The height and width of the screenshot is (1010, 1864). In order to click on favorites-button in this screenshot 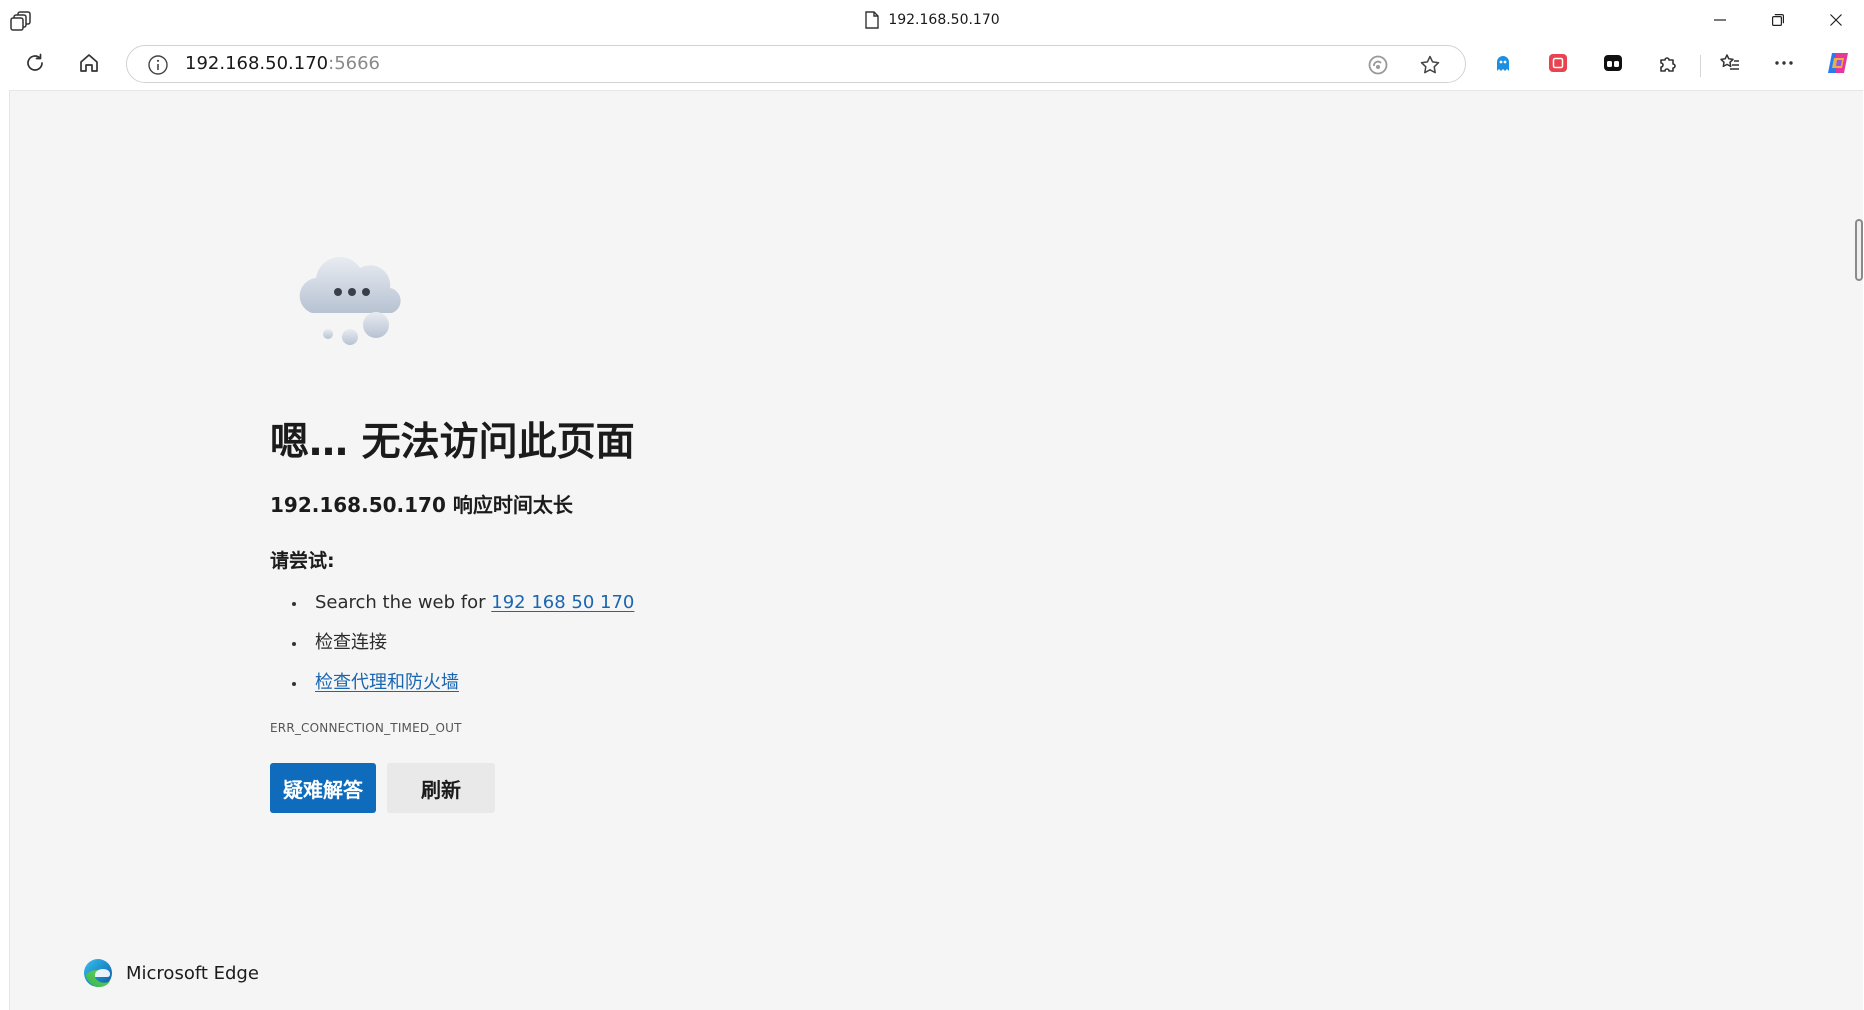, I will do `click(1730, 65)`.